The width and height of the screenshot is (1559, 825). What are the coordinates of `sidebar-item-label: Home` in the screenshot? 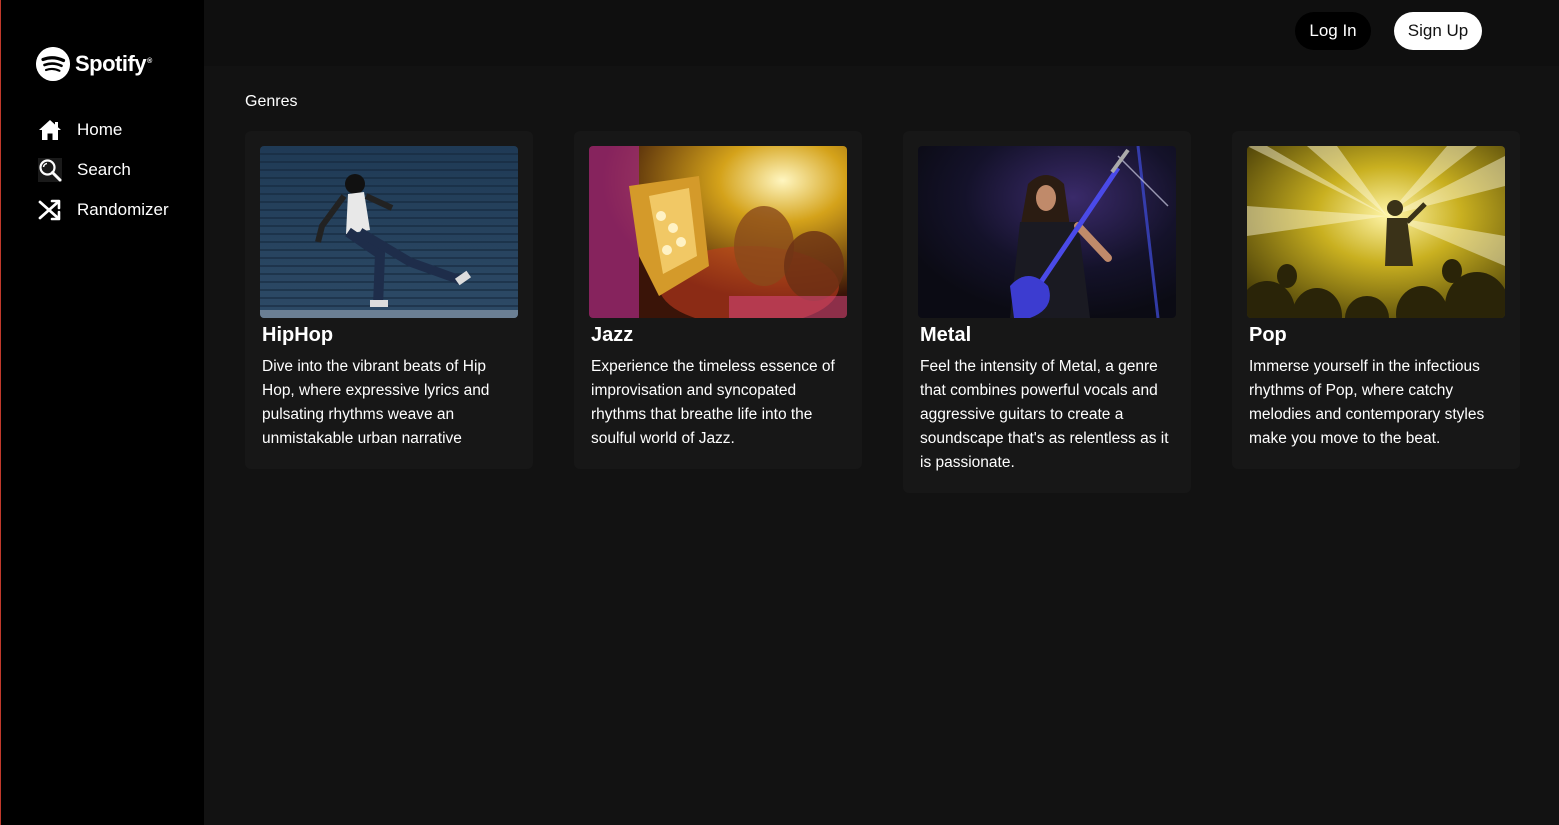 It's located at (100, 129).